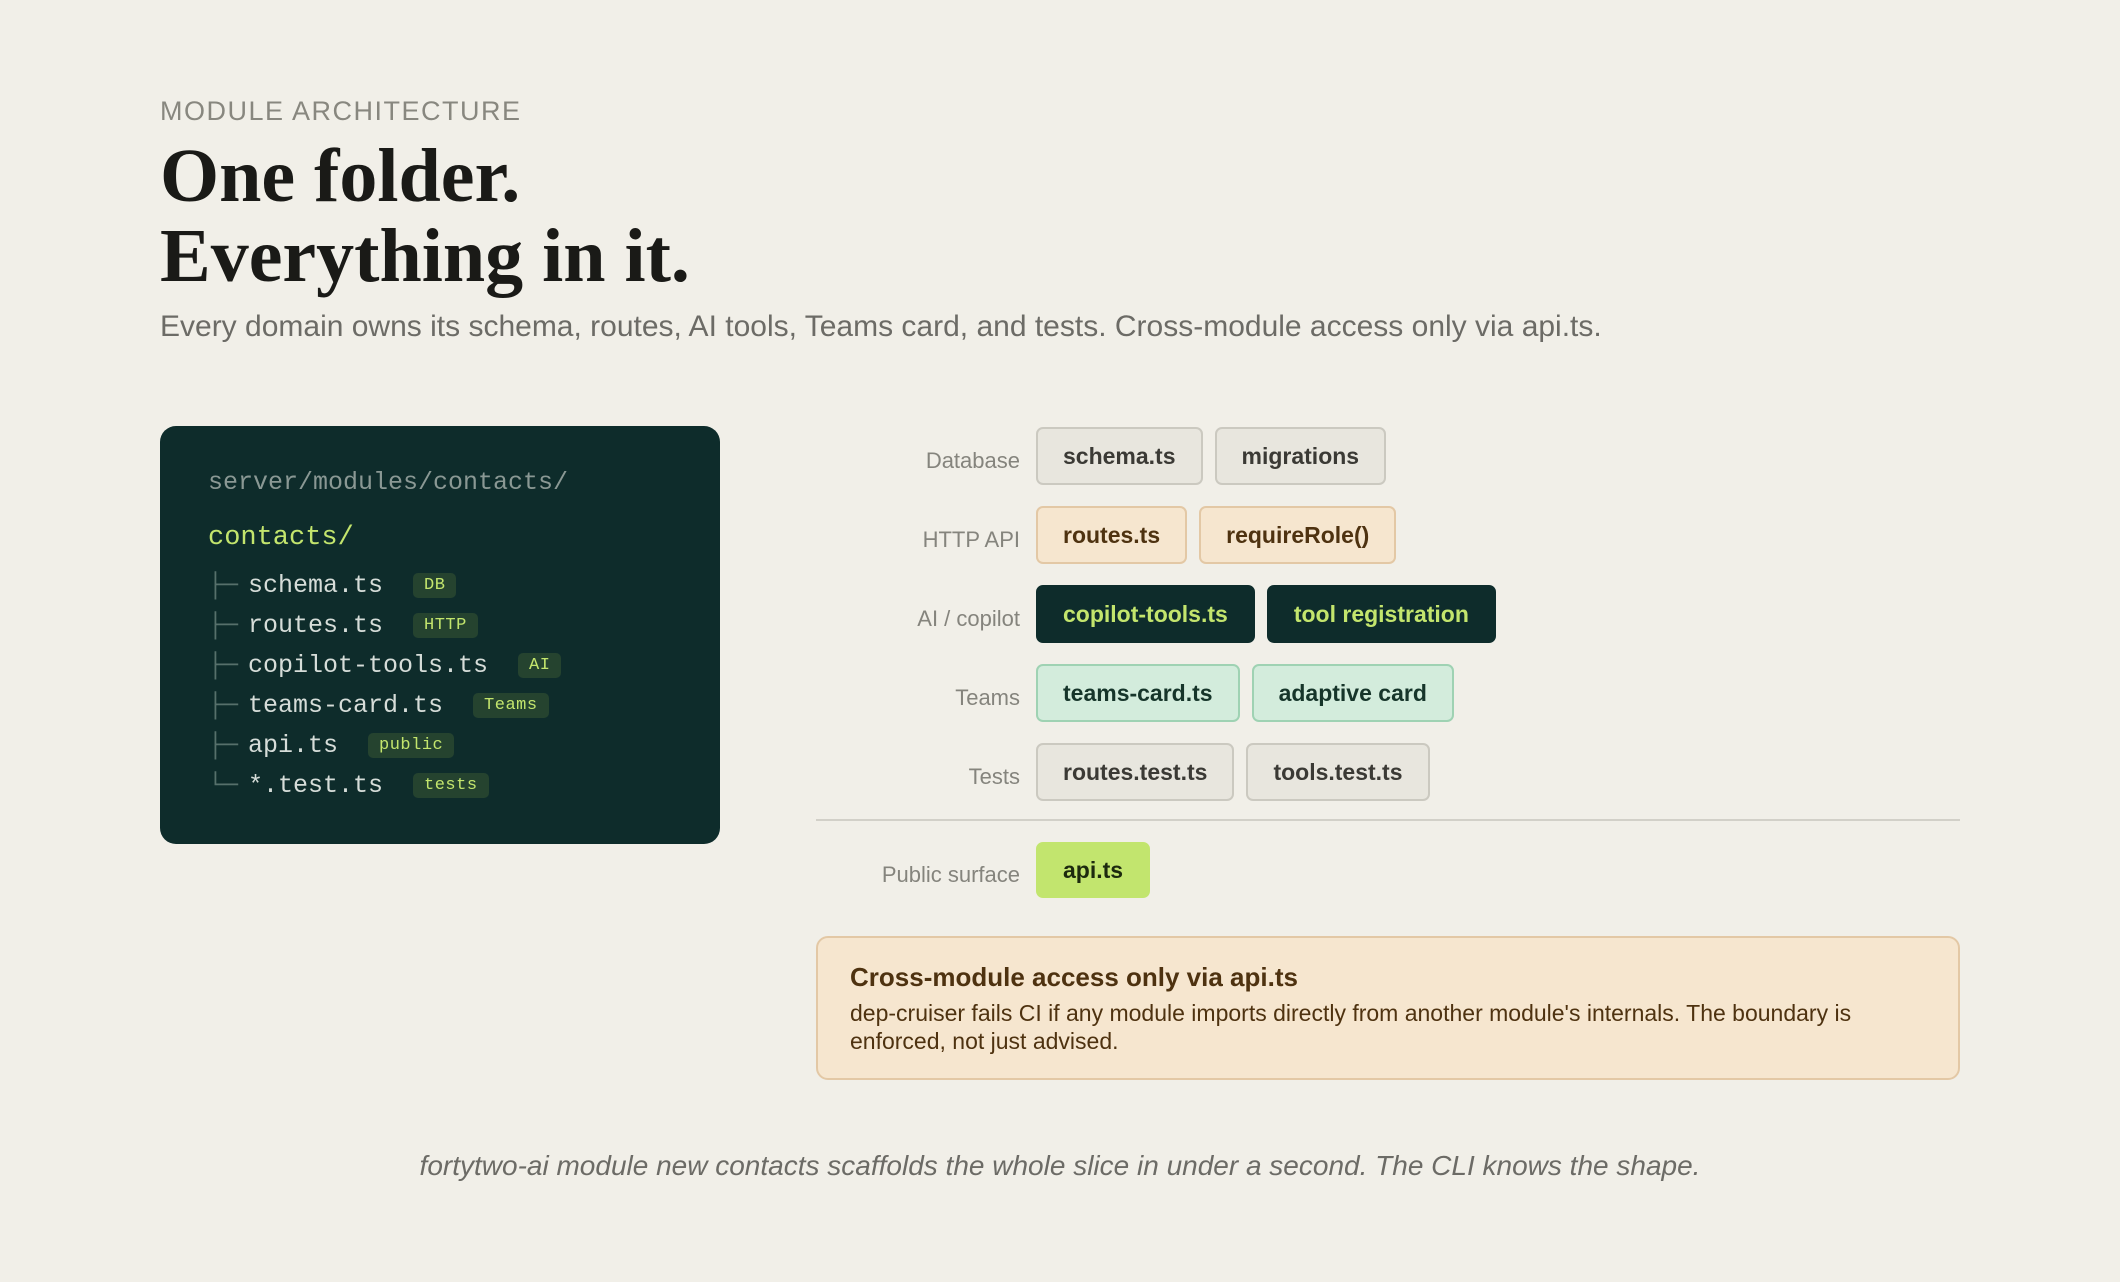 This screenshot has width=2120, height=1282. I want to click on chip-routes-test: routes.test.ts, so click(1135, 772).